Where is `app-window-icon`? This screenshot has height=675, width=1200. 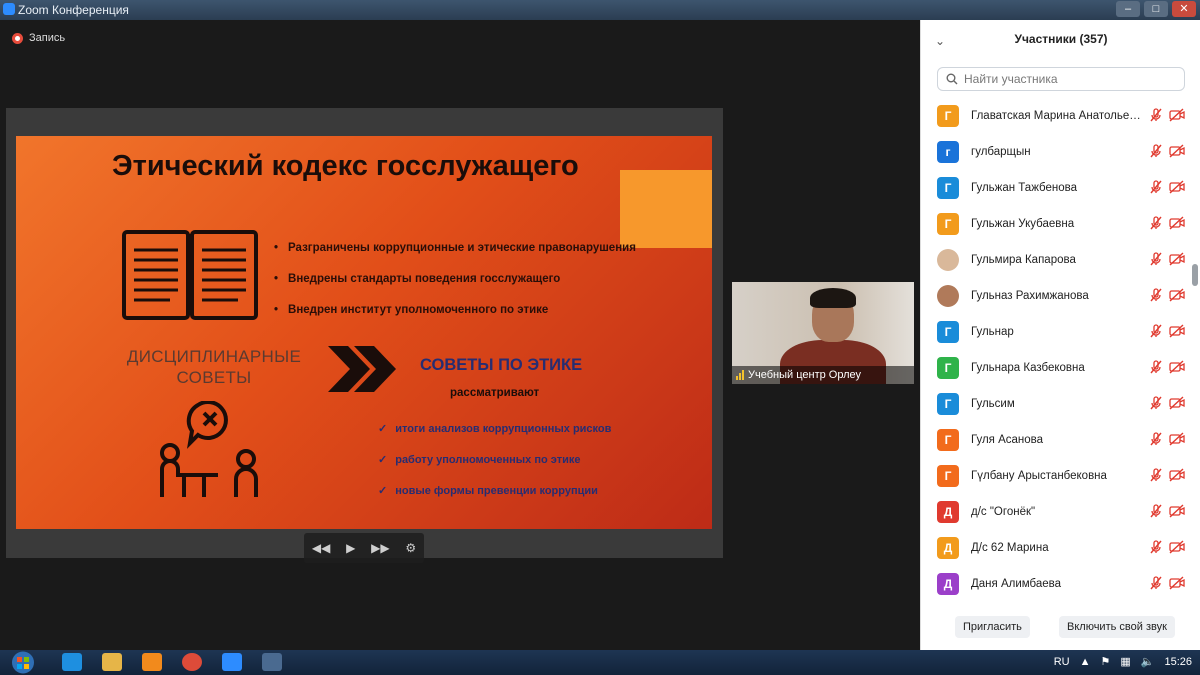 app-window-icon is located at coordinates (272, 662).